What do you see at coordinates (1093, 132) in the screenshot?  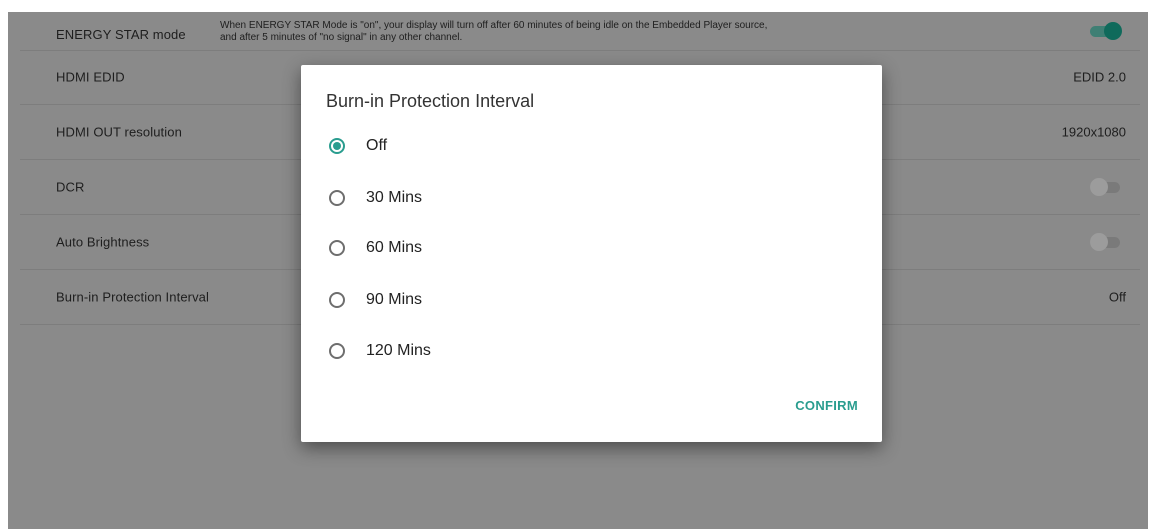 I see `setting-value: 1920x1080` at bounding box center [1093, 132].